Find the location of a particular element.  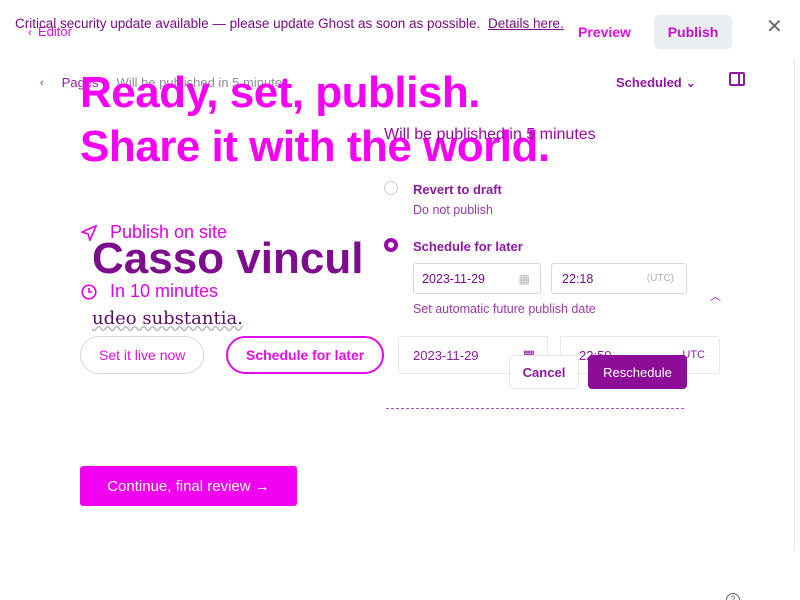

cancel-button: Cancel is located at coordinates (544, 372).